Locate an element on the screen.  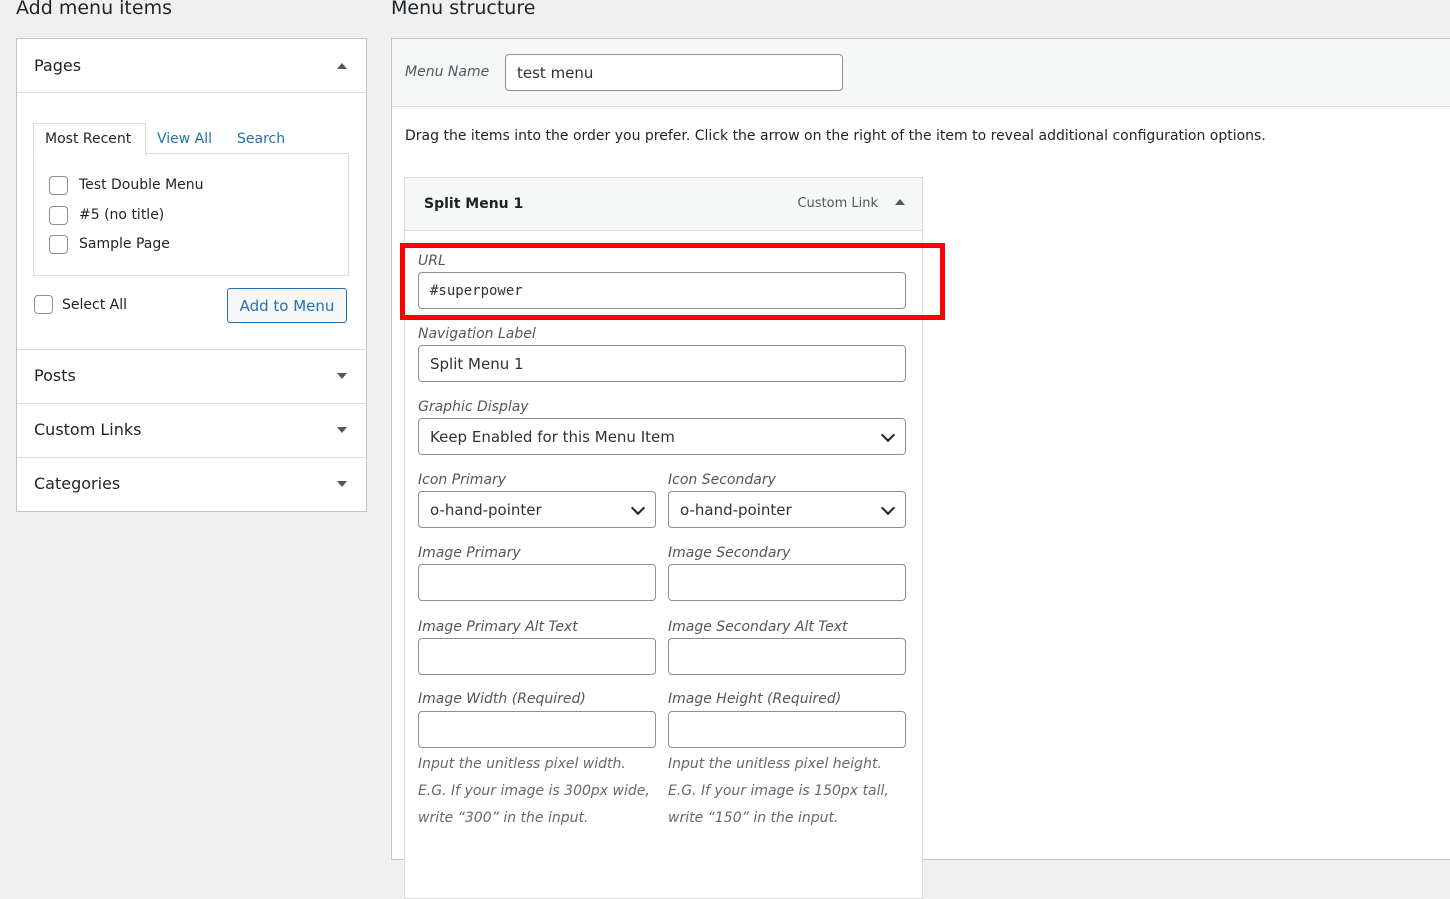
url-highlight-box is located at coordinates (672, 281).